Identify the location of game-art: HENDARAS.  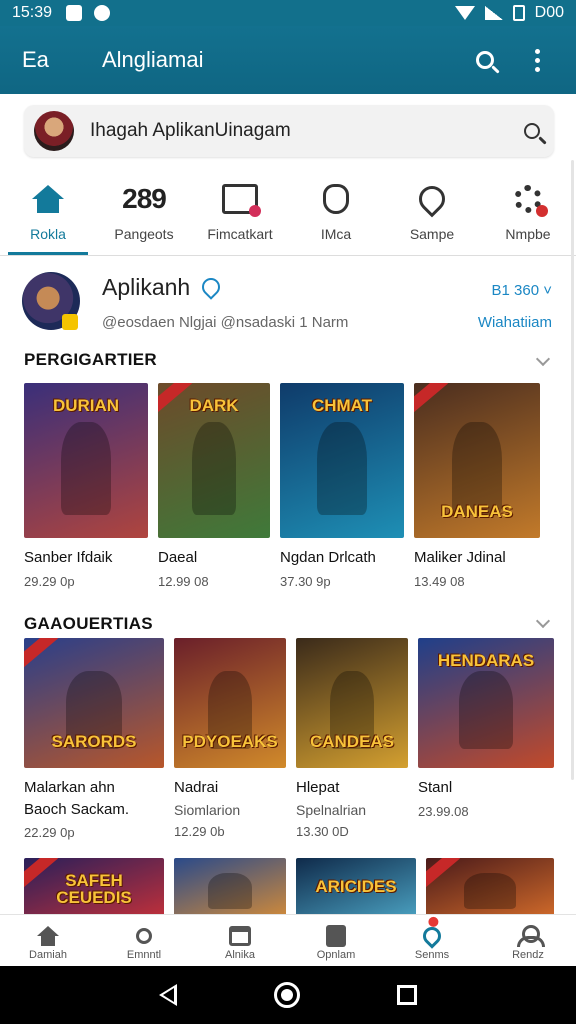
(486, 703).